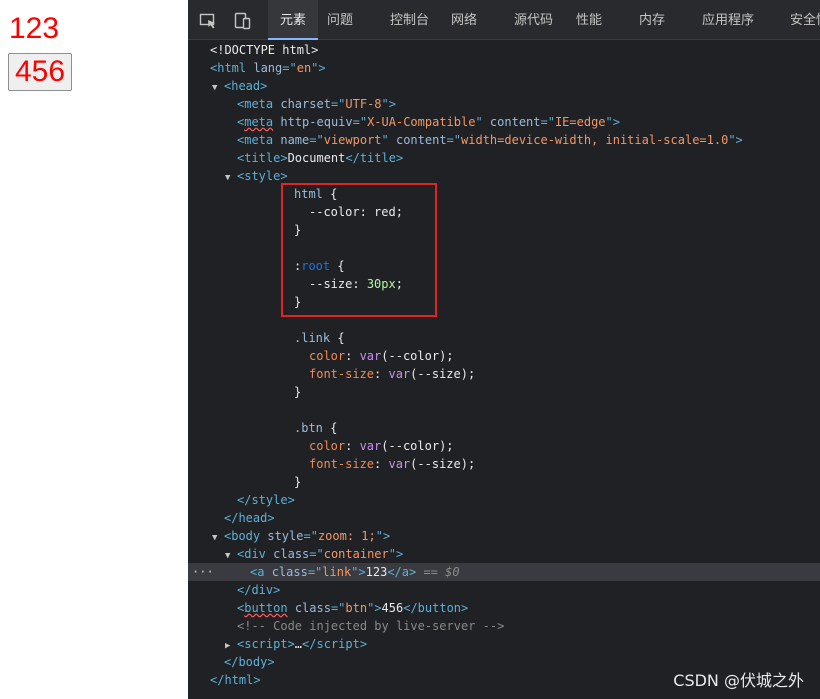 The image size is (820, 699). Describe the element at coordinates (40, 72) in the screenshot. I see `button-456: 456` at that location.